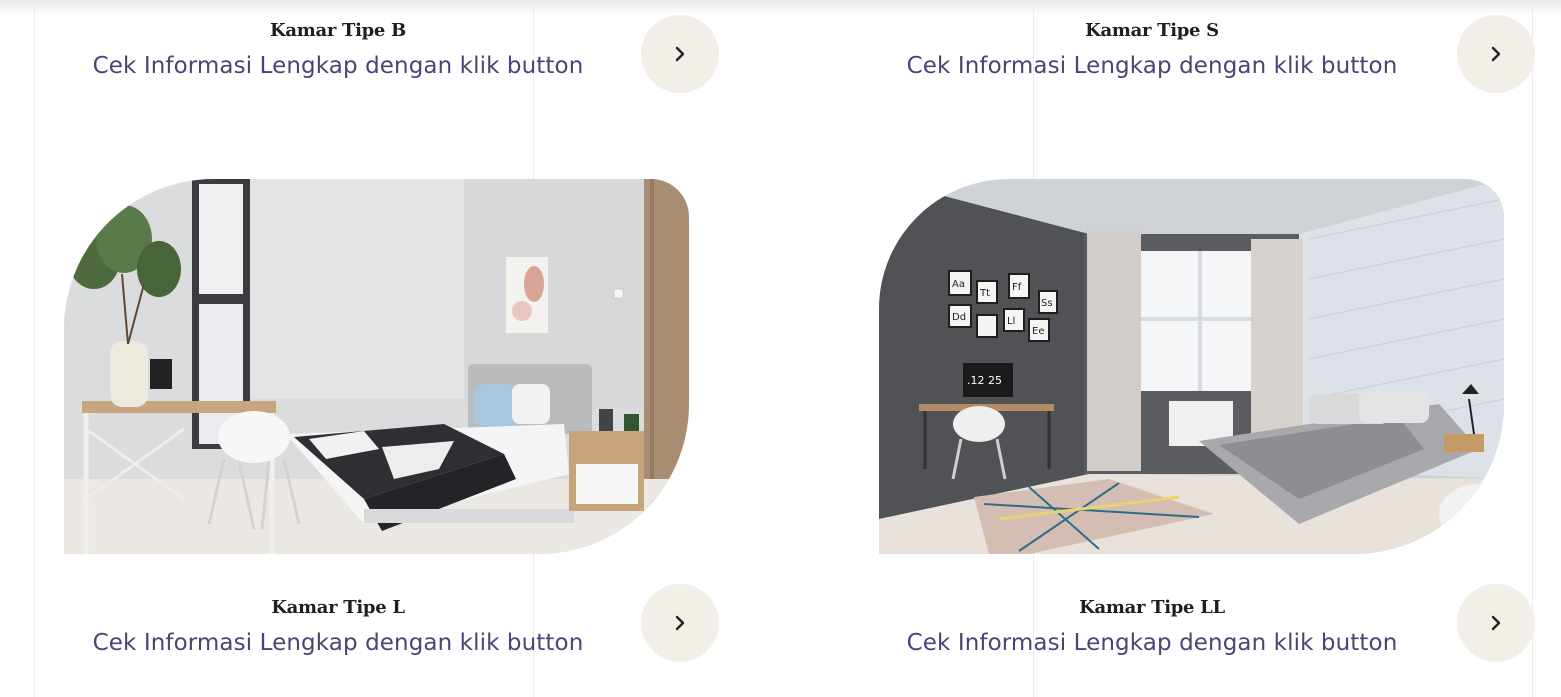 The height and width of the screenshot is (697, 1561). What do you see at coordinates (984, 293) in the screenshot?
I see `art-letter: Tt` at bounding box center [984, 293].